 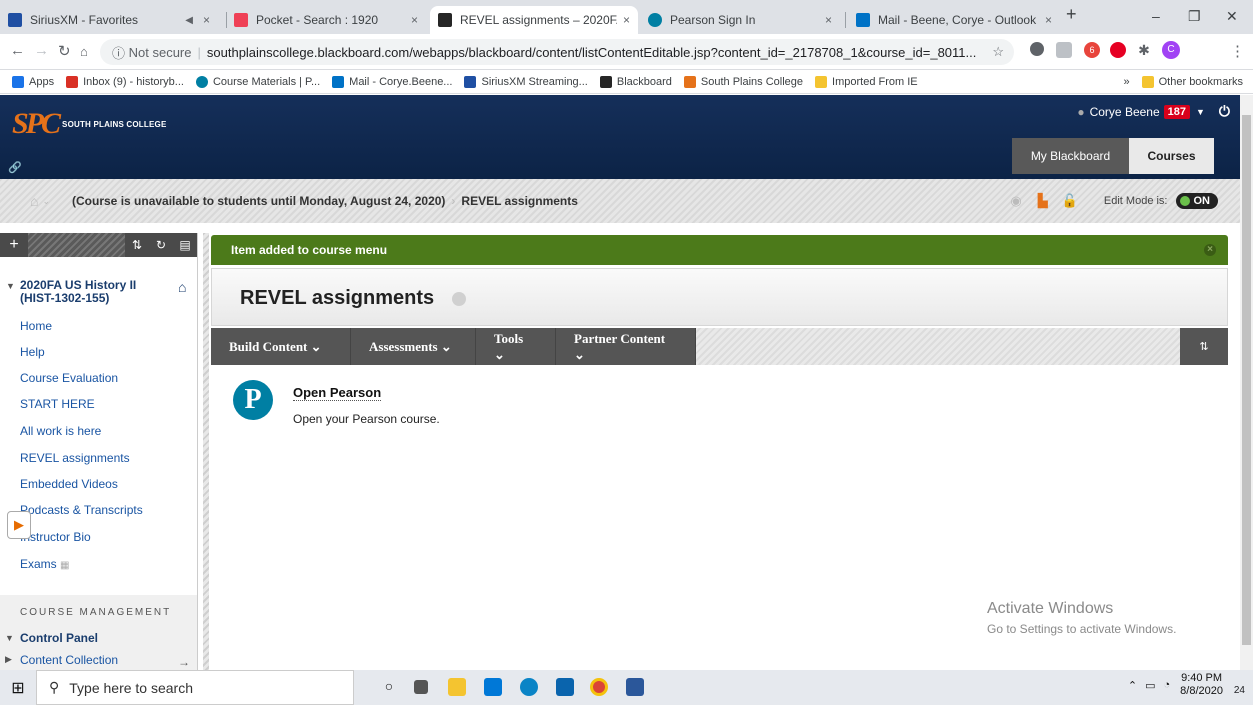 What do you see at coordinates (534, 20) in the screenshot?
I see `tab-revel-assignments: REVEL assignments – 2020FA U ×` at bounding box center [534, 20].